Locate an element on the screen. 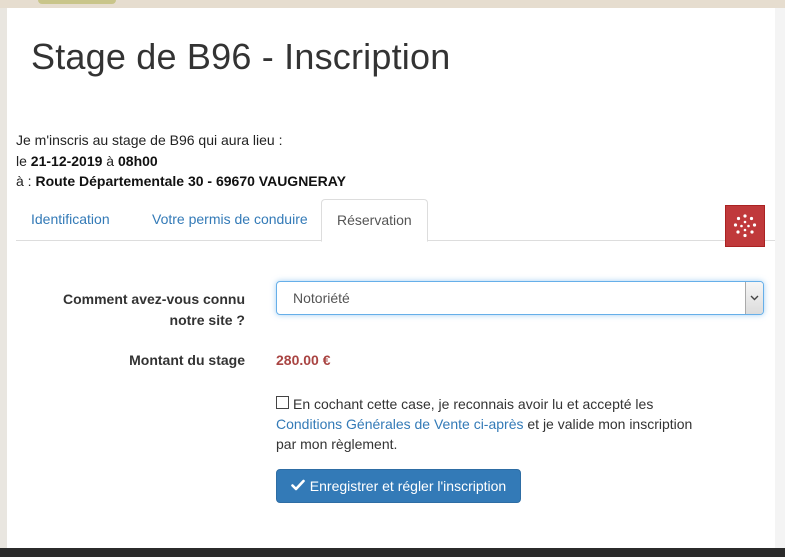  intro-date-line: le 21-12-2019 à 08h00 is located at coordinates (181, 161).